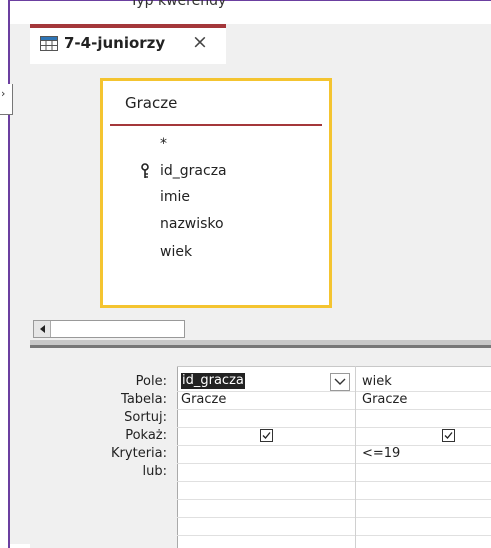  I want to click on left-panel-strip, so click(20, 304).